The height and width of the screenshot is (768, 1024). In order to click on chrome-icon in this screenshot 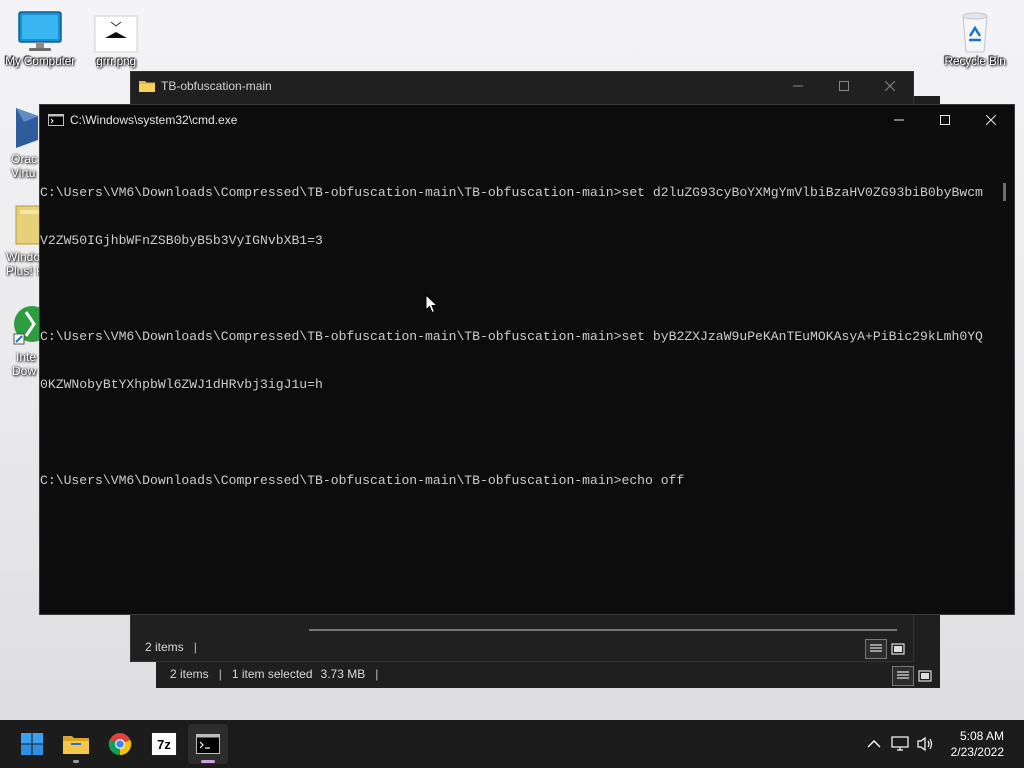, I will do `click(120, 744)`.